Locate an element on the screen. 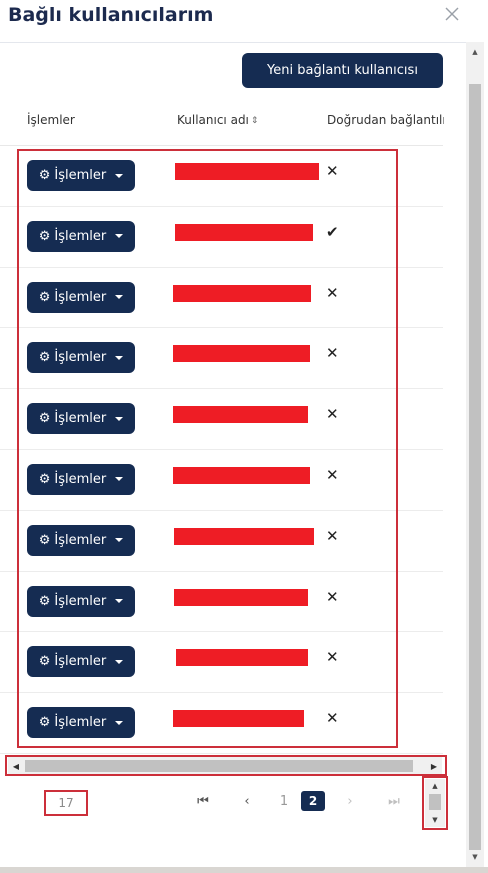 The image size is (488, 873). scroll-down-icon: ▼ is located at coordinates (435, 820).